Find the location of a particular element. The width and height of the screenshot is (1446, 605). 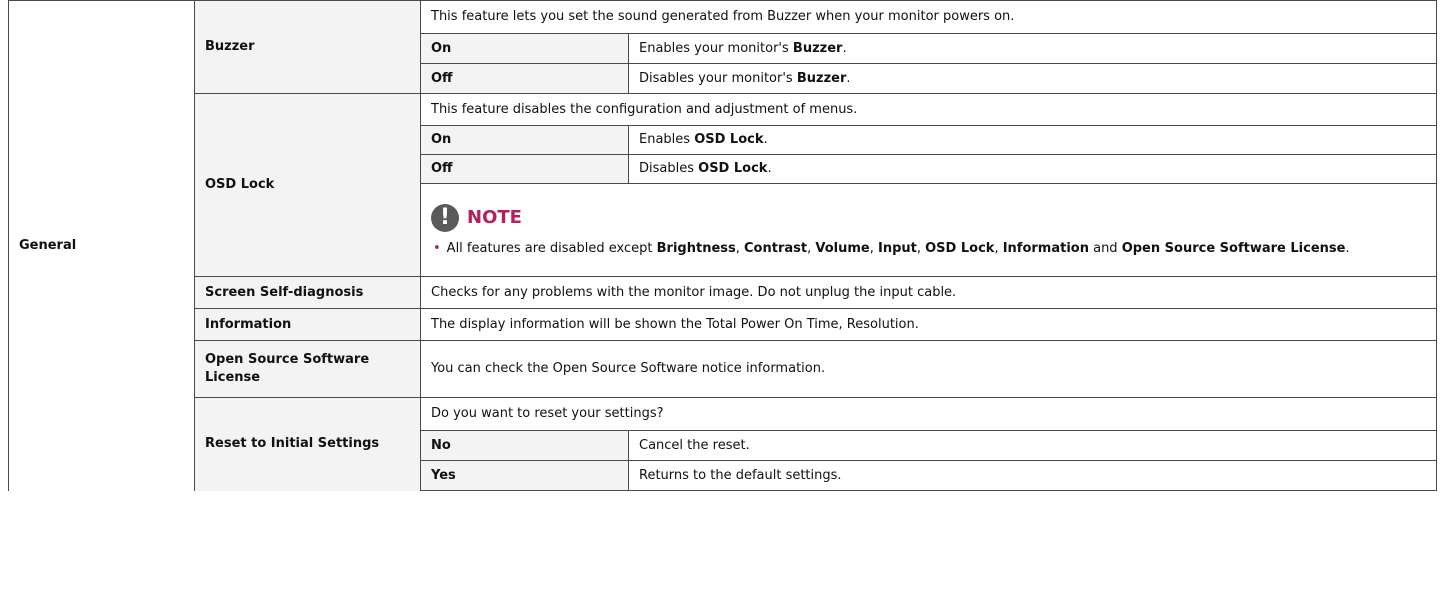

osd-lock-off-label: Off is located at coordinates (524, 169).